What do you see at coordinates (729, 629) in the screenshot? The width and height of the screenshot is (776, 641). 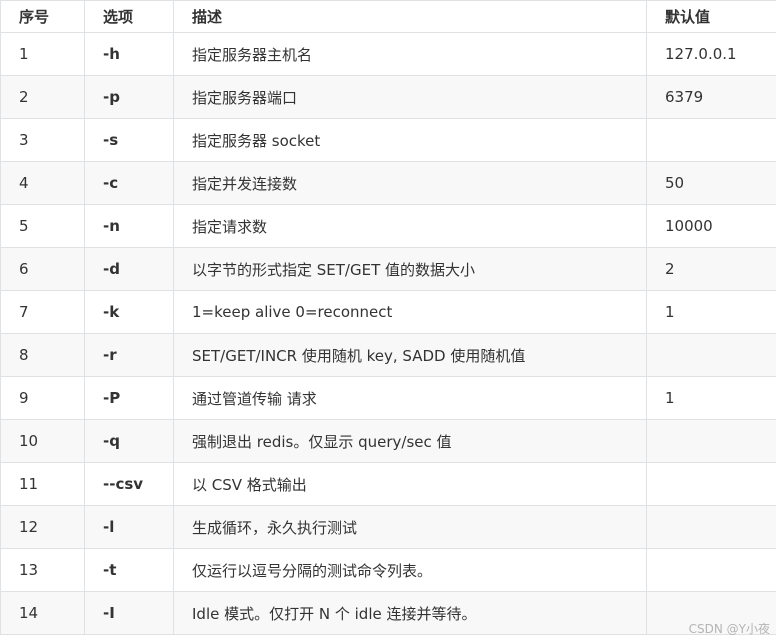 I see `watermark: CSDN @Y小夜` at bounding box center [729, 629].